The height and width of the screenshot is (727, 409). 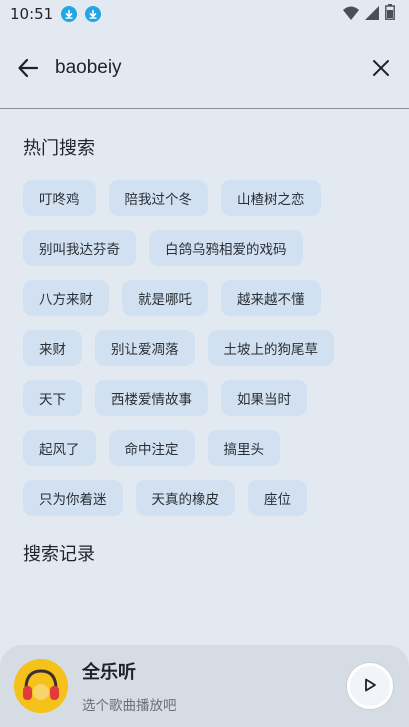 What do you see at coordinates (271, 298) in the screenshot?
I see `hot-search-tag: 越来越不懂` at bounding box center [271, 298].